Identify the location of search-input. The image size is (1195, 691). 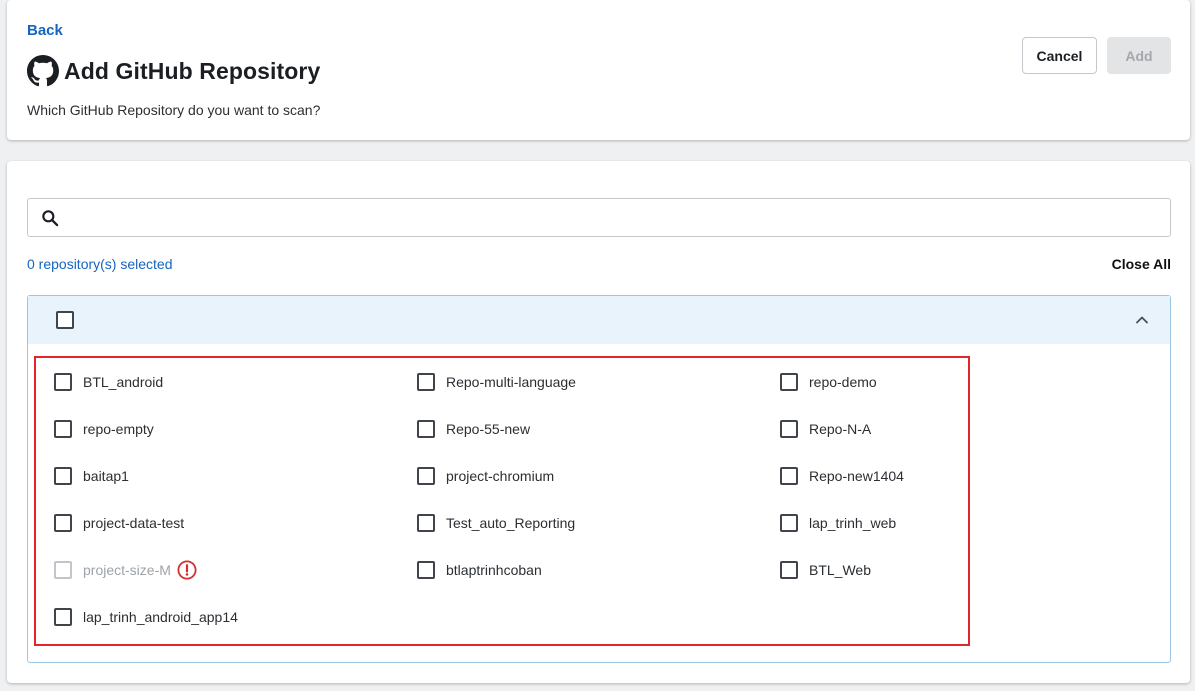
(617, 218).